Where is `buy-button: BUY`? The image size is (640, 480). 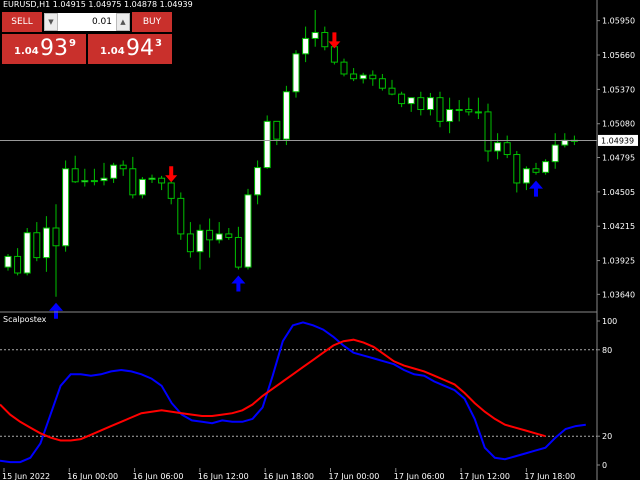
buy-button: BUY is located at coordinates (152, 22).